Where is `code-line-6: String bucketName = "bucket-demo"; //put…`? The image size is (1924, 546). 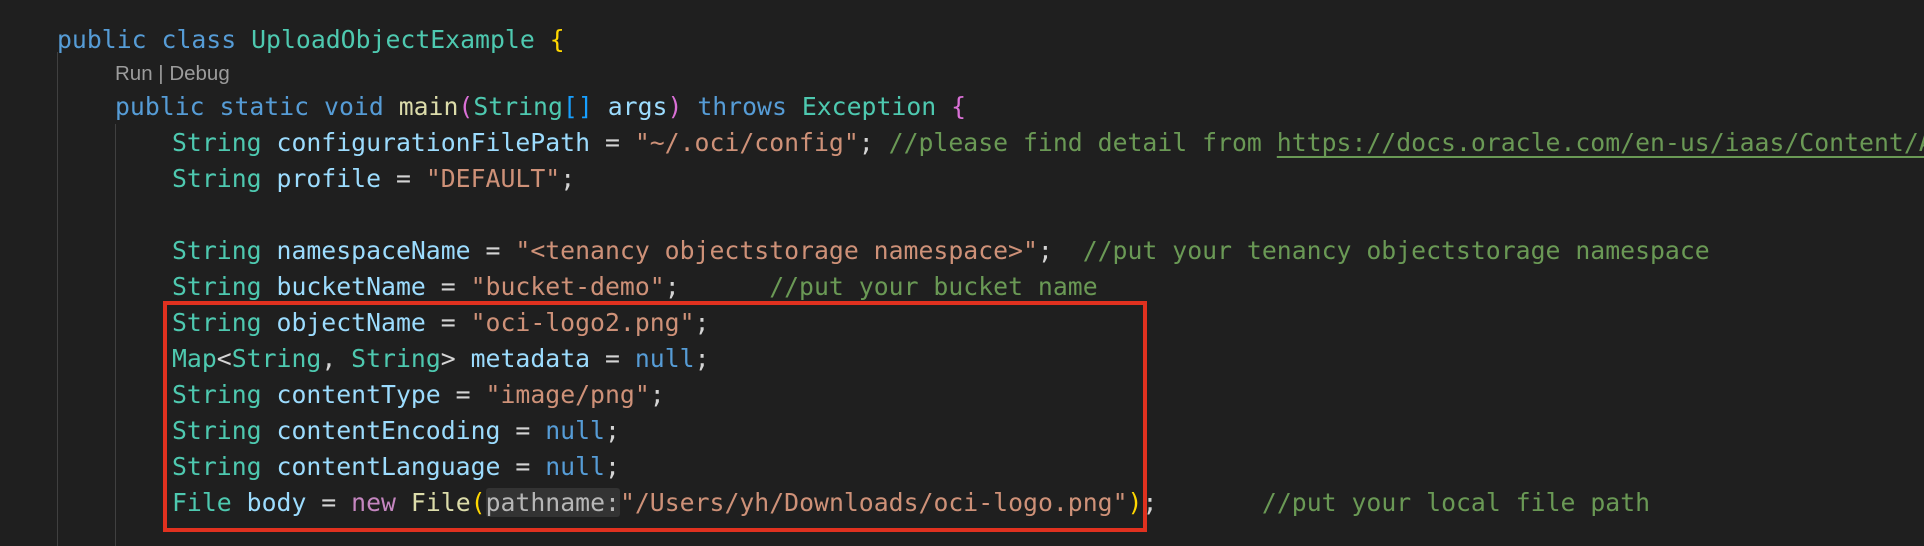
code-line-6: String bucketName = "bucket-demo"; //put… is located at coordinates (635, 287).